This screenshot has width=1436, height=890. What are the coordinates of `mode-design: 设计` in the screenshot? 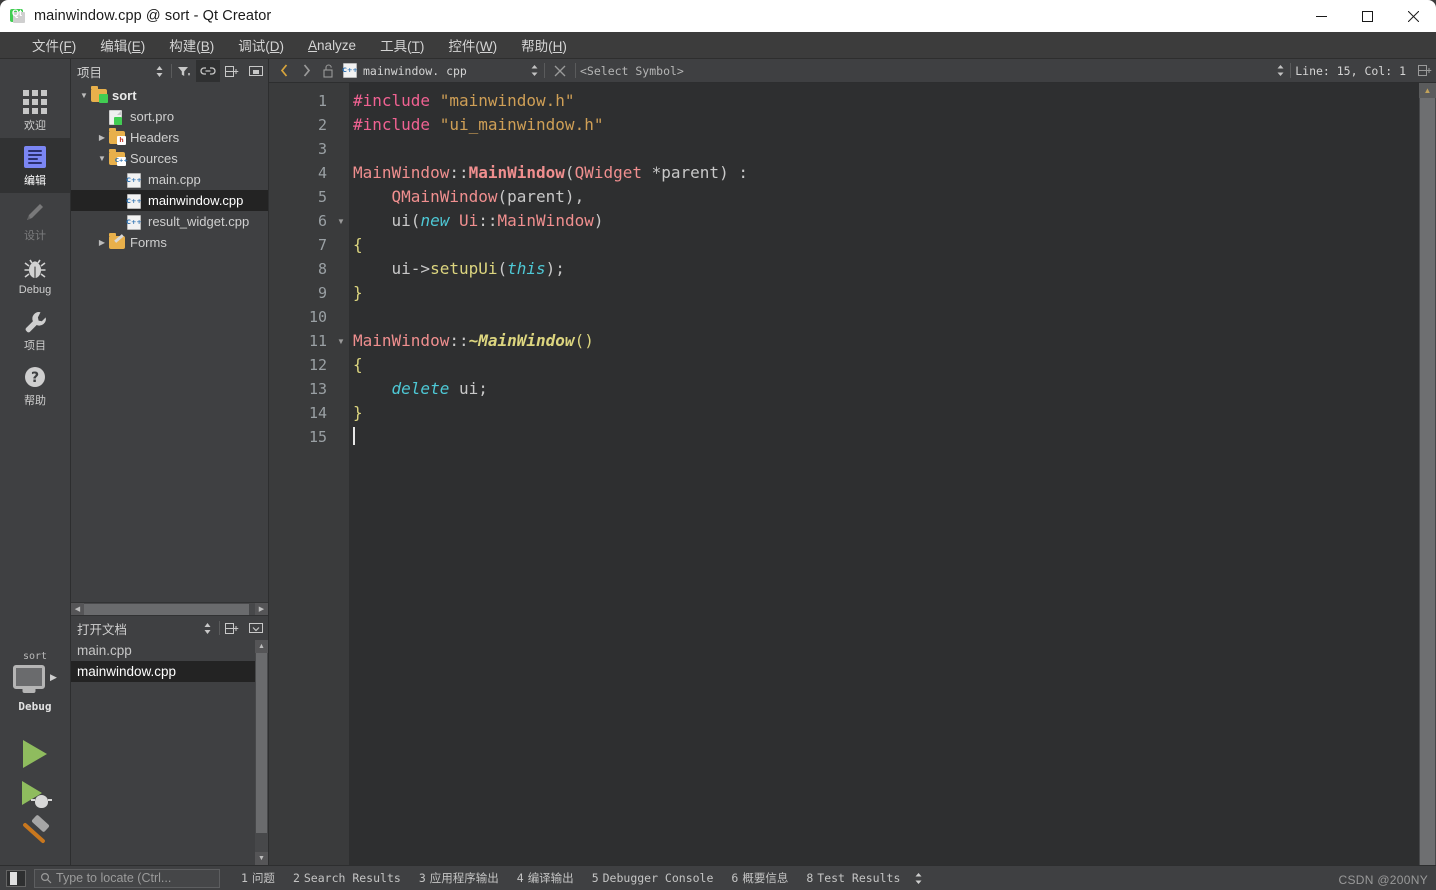 It's located at (35, 220).